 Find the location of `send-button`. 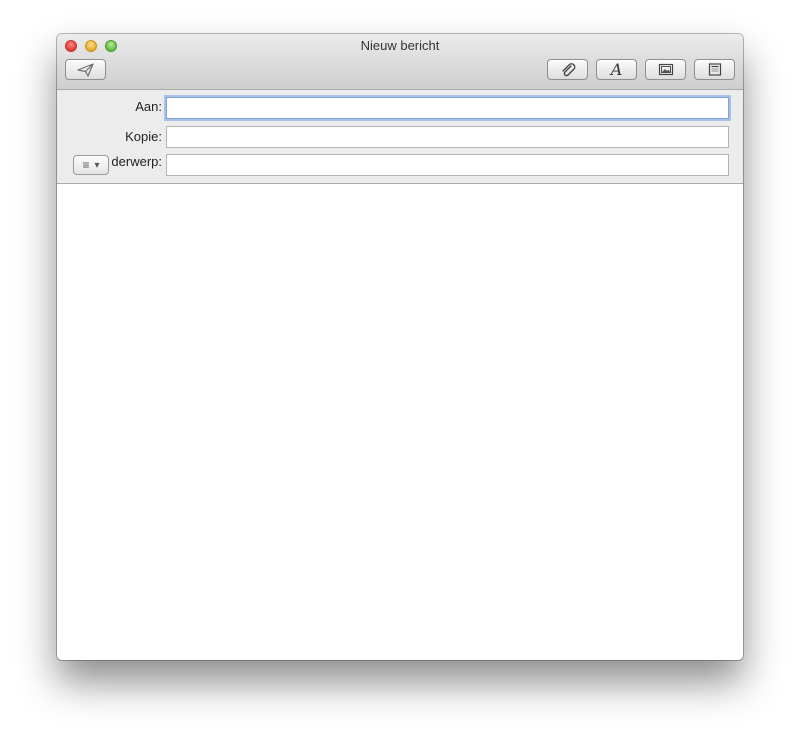

send-button is located at coordinates (85, 69).